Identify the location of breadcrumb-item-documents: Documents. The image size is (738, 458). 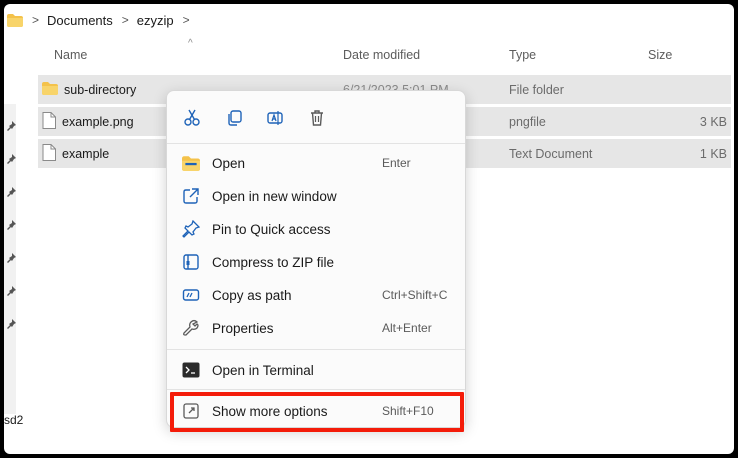
(80, 20).